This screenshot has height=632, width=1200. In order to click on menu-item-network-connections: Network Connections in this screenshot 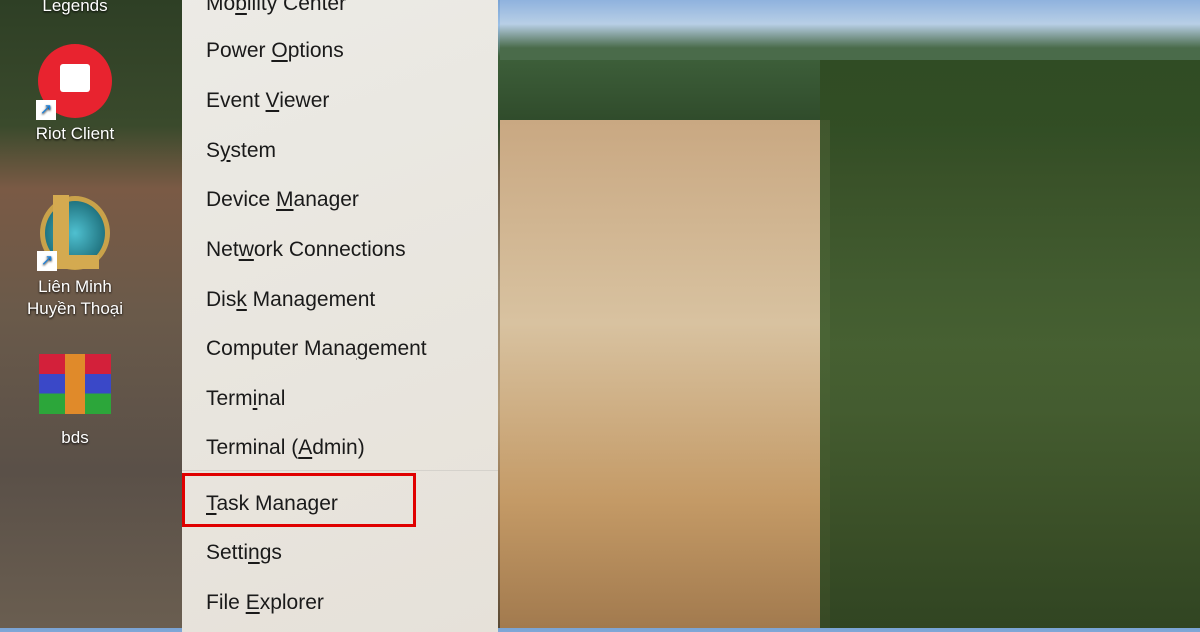, I will do `click(340, 250)`.